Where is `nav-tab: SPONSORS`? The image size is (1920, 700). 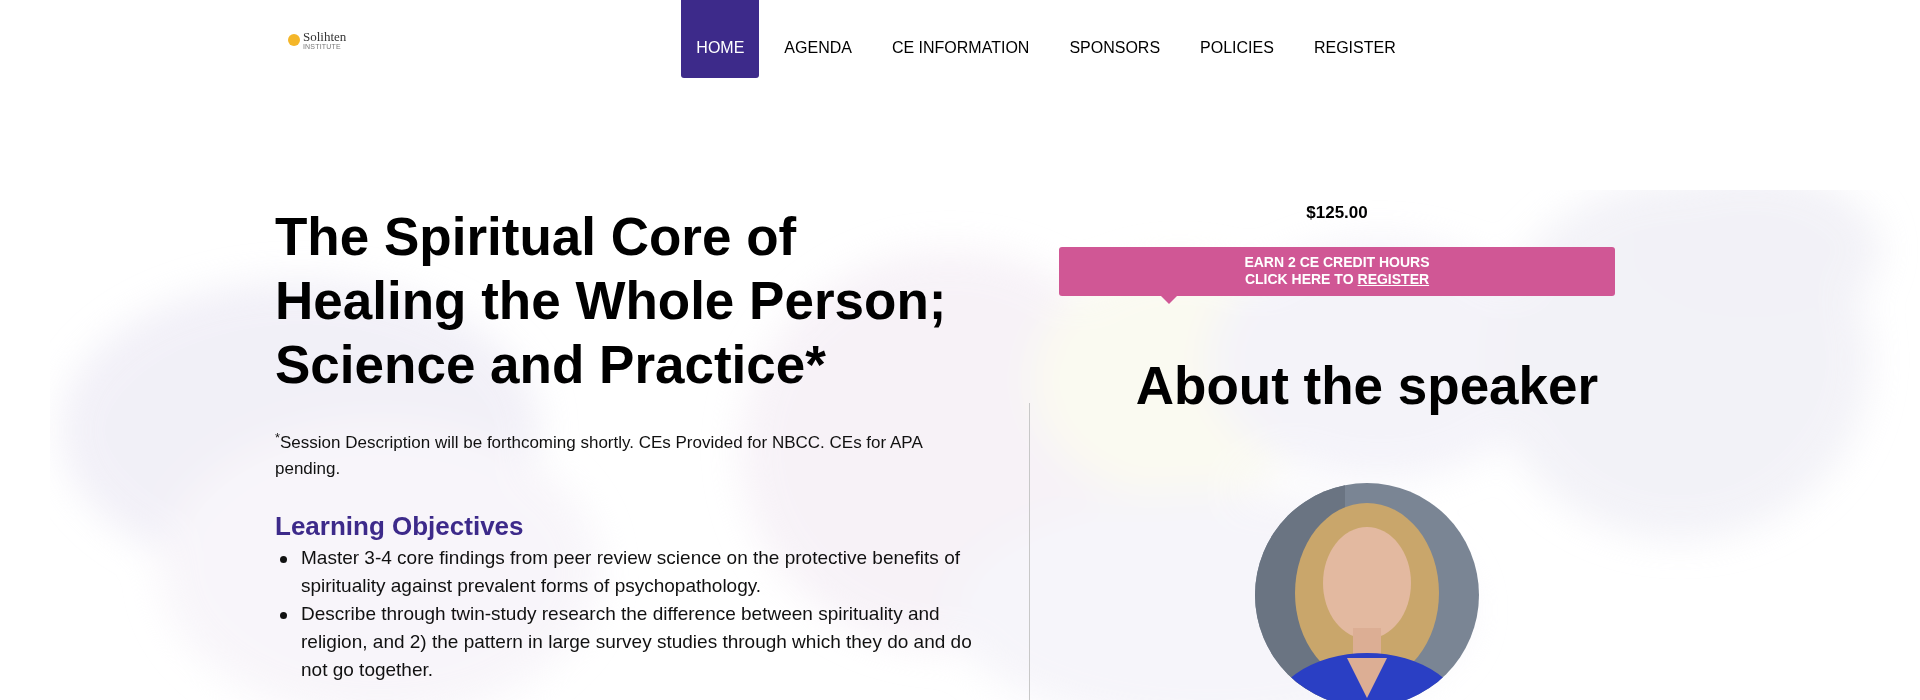 nav-tab: SPONSORS is located at coordinates (1115, 39).